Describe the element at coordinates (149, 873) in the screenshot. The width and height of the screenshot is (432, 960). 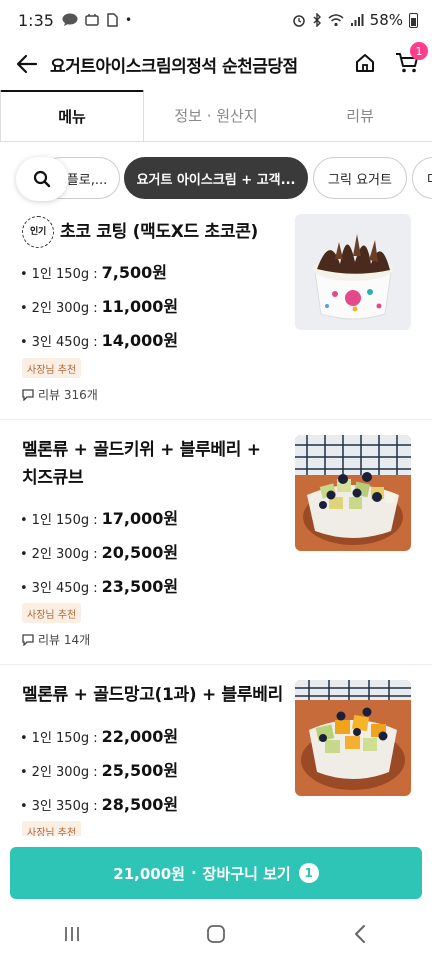
I see `cart-total: 21,000원` at that location.